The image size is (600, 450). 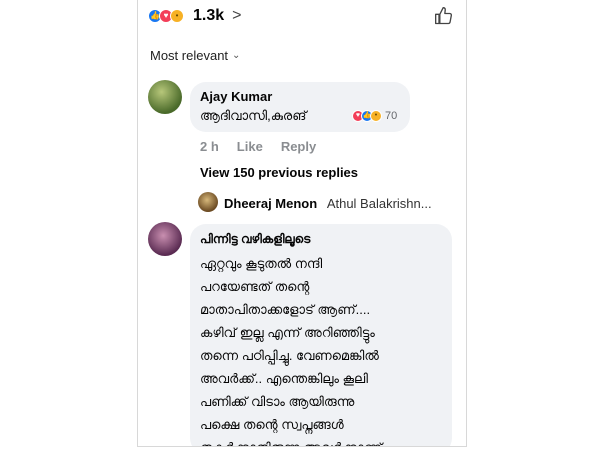 What do you see at coordinates (289, 355) in the screenshot?
I see `comment-line: തന്നെ പഠിപ്പിച്ചു. വേണമെങ്കിൽ` at bounding box center [289, 355].